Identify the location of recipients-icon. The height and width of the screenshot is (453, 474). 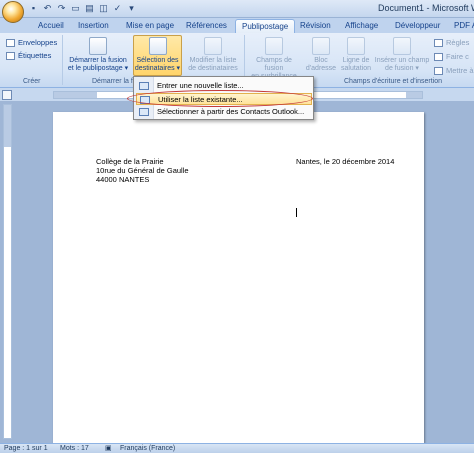
(157, 46).